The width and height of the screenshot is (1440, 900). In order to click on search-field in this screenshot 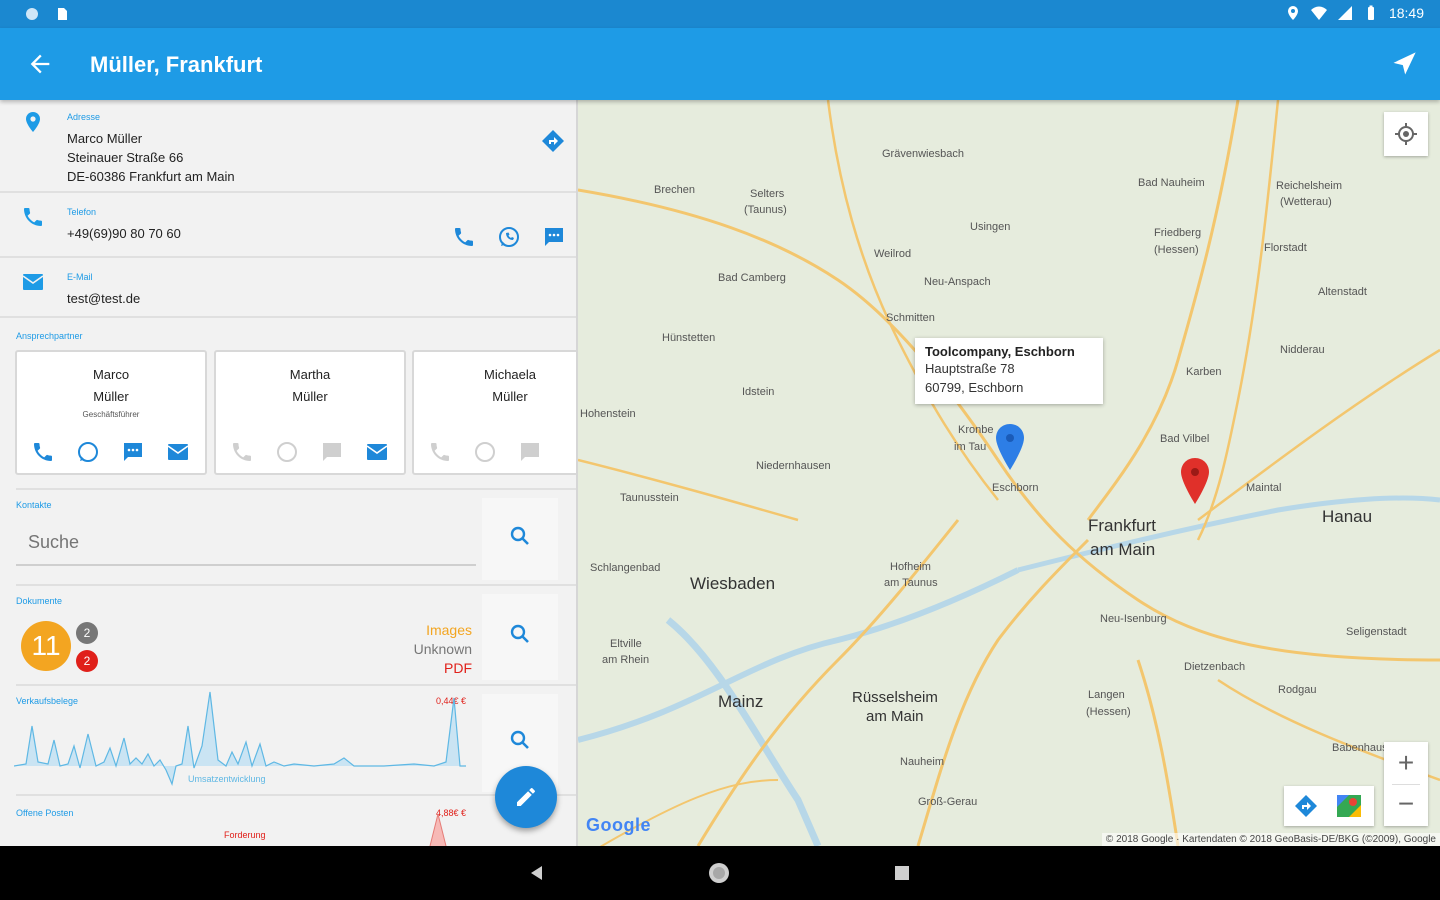, I will do `click(246, 543)`.